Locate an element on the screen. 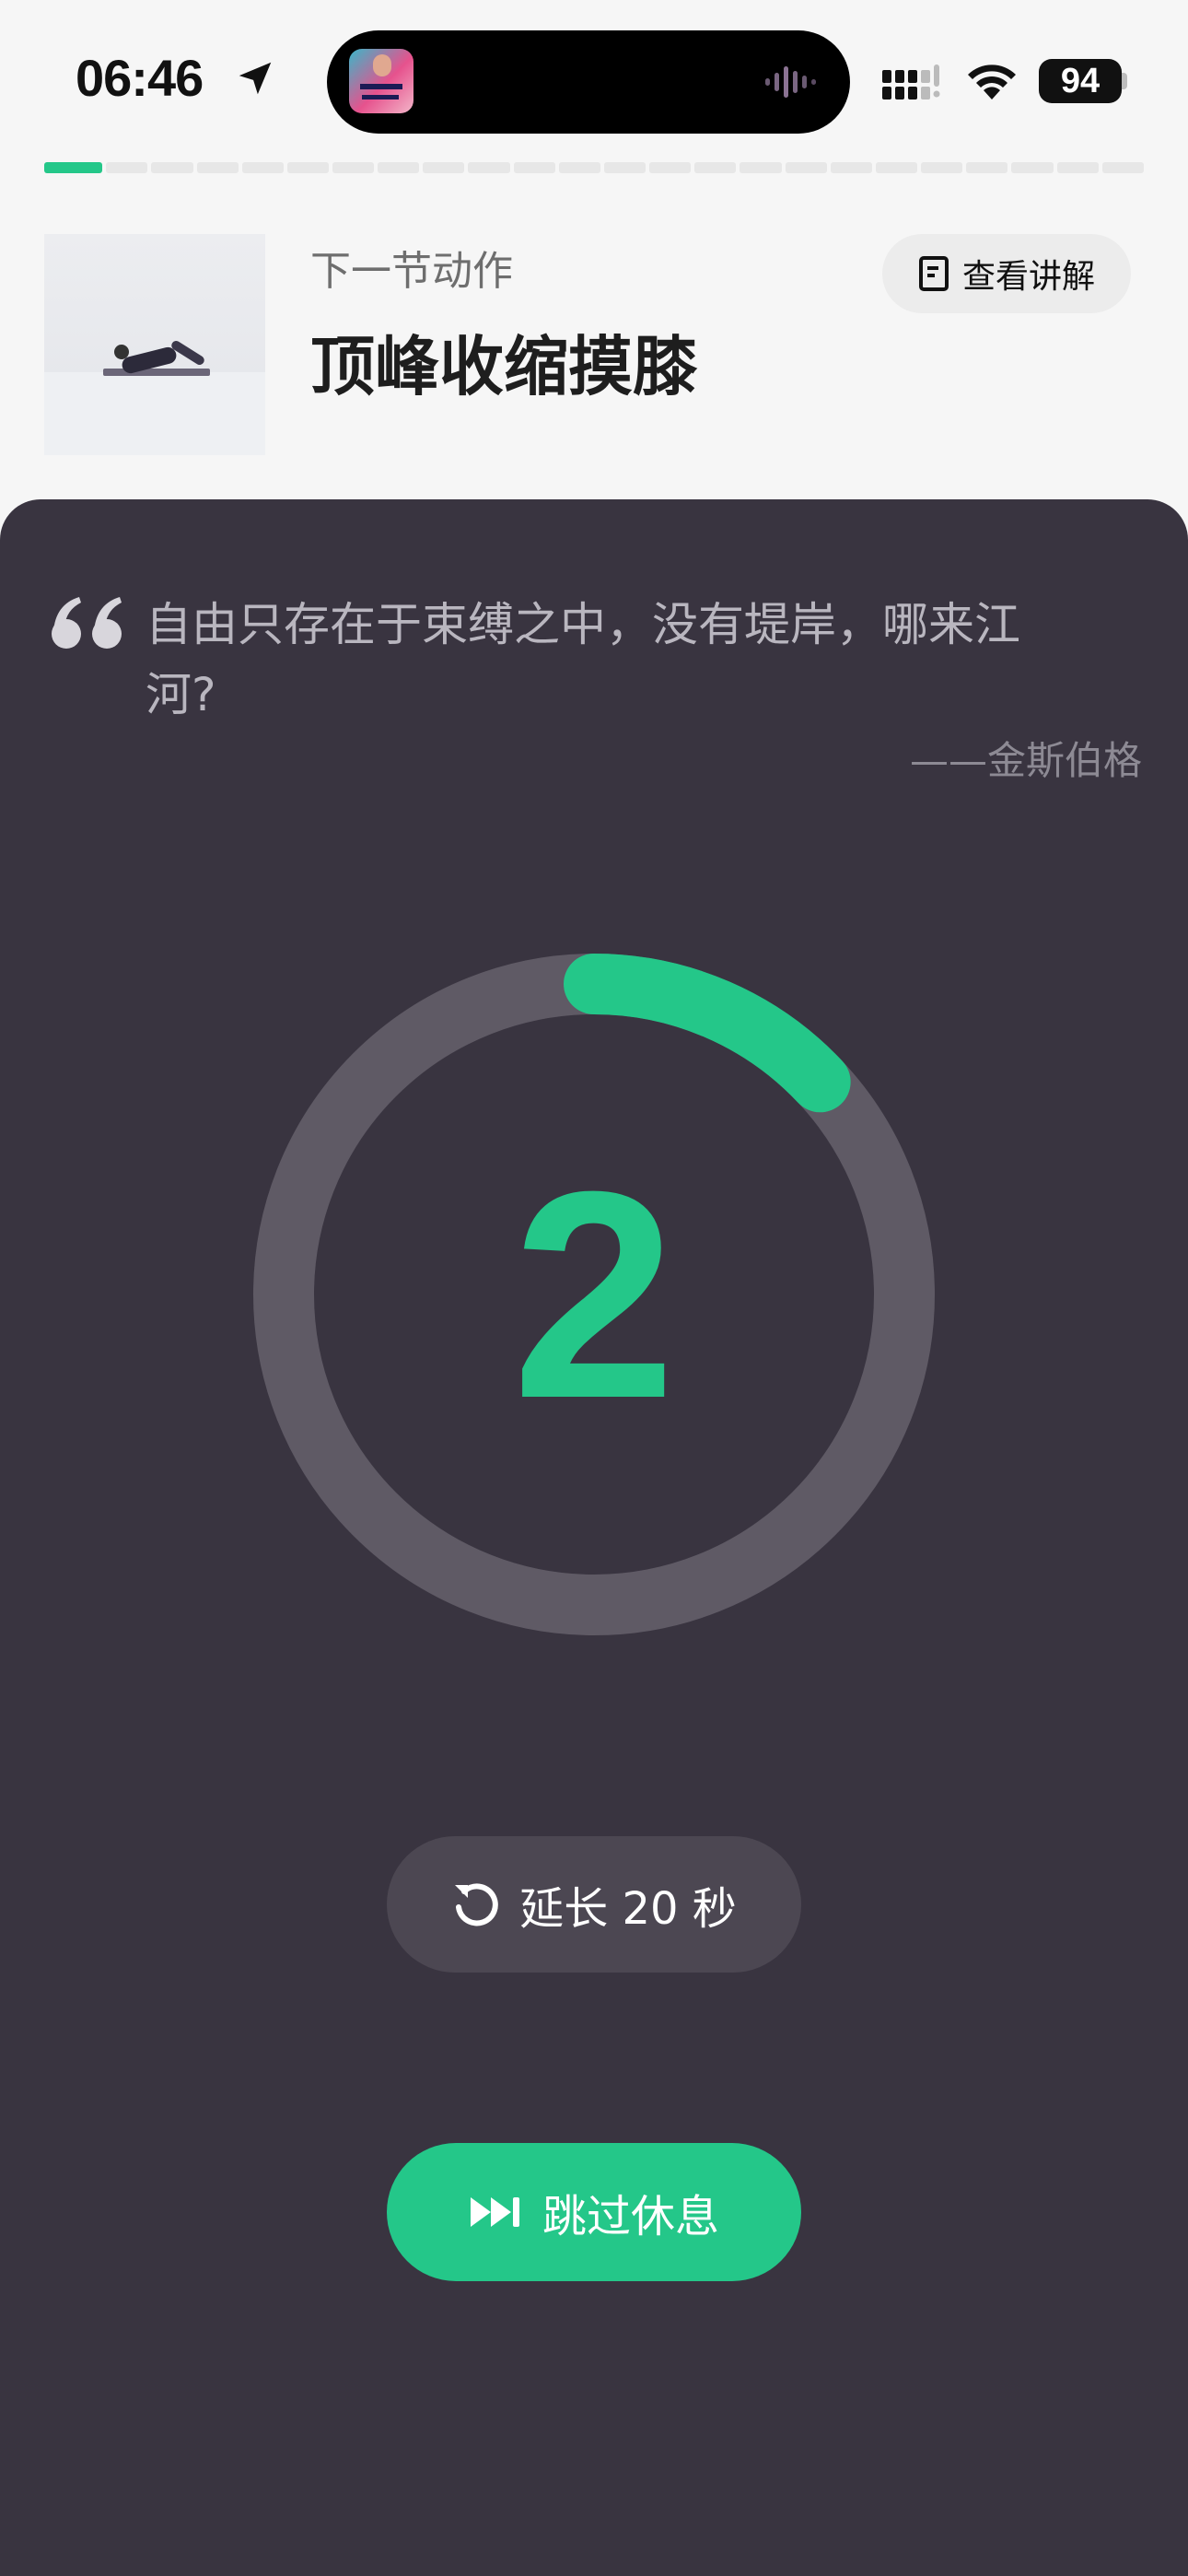  dynamic-island is located at coordinates (588, 82).